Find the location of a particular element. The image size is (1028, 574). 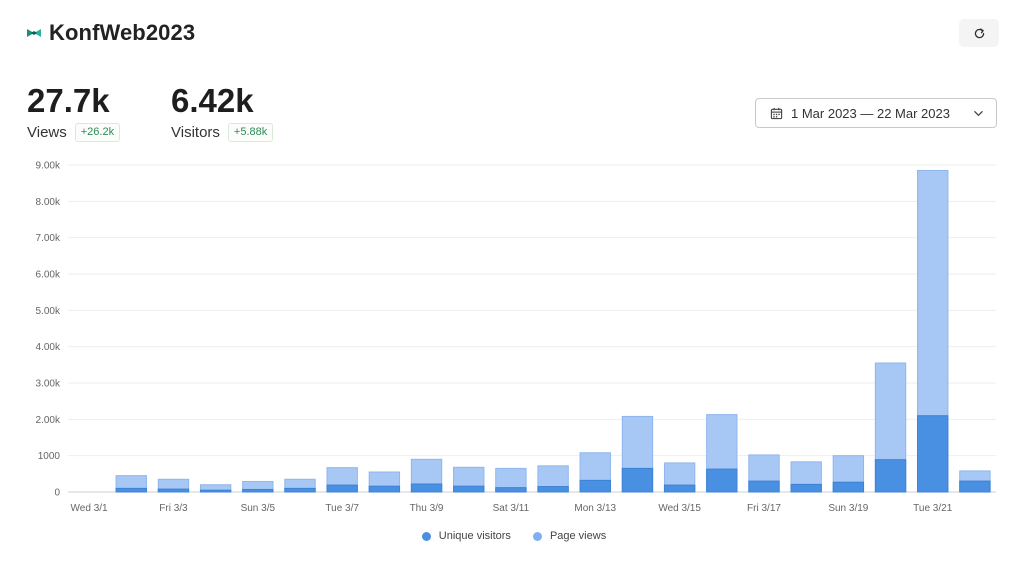

x-tick-label: Sat 3/11 is located at coordinates (511, 508).